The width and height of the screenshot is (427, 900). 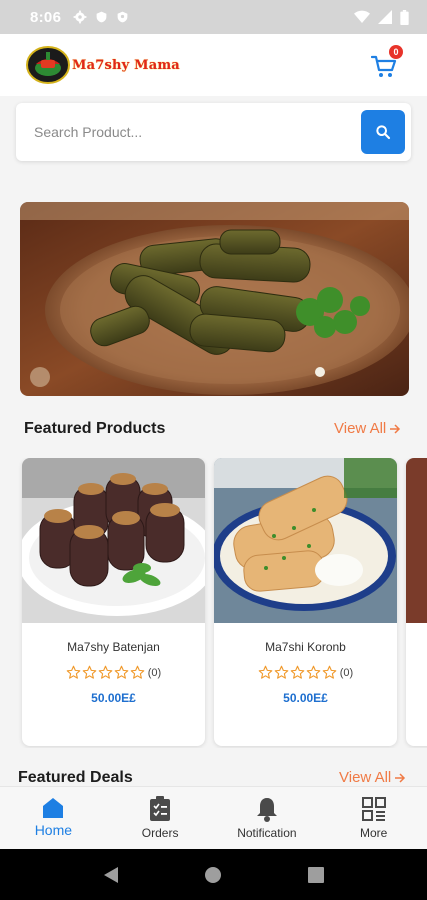 I want to click on nav-item-more: More, so click(x=373, y=818).